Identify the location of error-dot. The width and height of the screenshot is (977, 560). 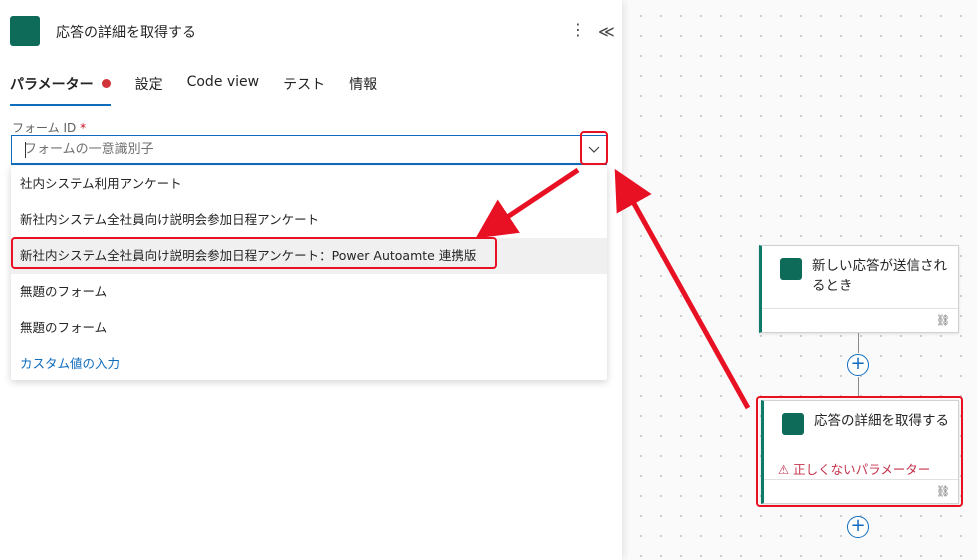
(106, 83).